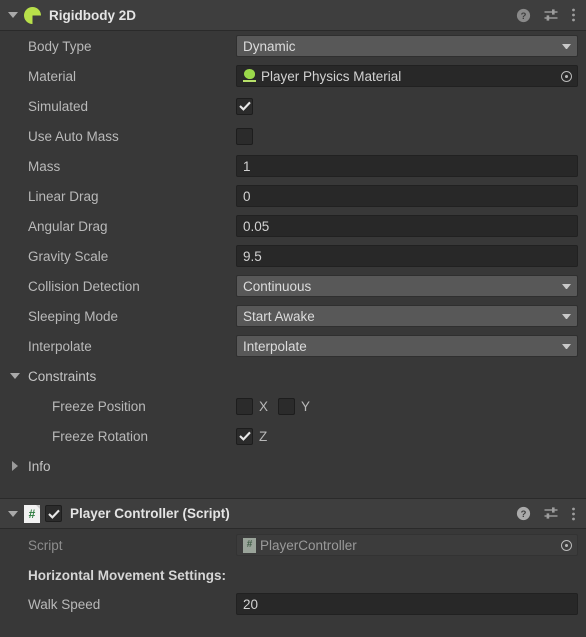 The image size is (586, 637). What do you see at coordinates (127, 575) in the screenshot?
I see `section-header-label: Horizontal Movement Settings:` at bounding box center [127, 575].